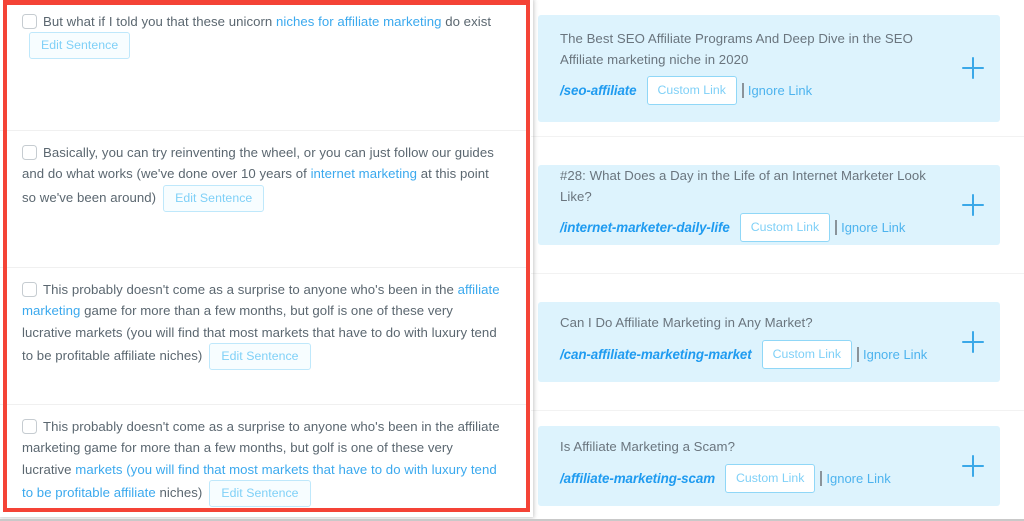  I want to click on suggestion-slug: /internet-marketer-daily-life, so click(645, 227).